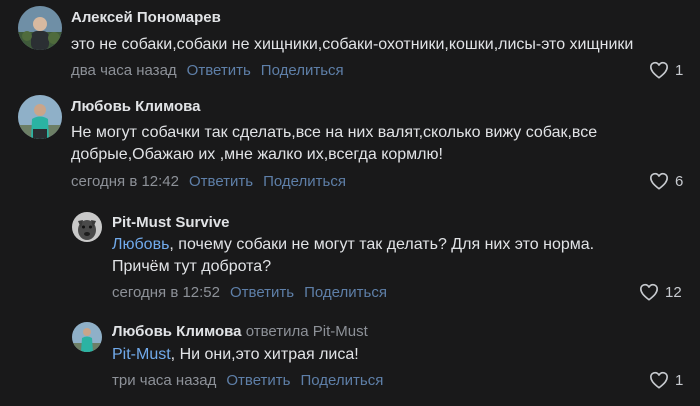  Describe the element at coordinates (146, 17) in the screenshot. I see `author-name: Алексей Пономарев` at that location.